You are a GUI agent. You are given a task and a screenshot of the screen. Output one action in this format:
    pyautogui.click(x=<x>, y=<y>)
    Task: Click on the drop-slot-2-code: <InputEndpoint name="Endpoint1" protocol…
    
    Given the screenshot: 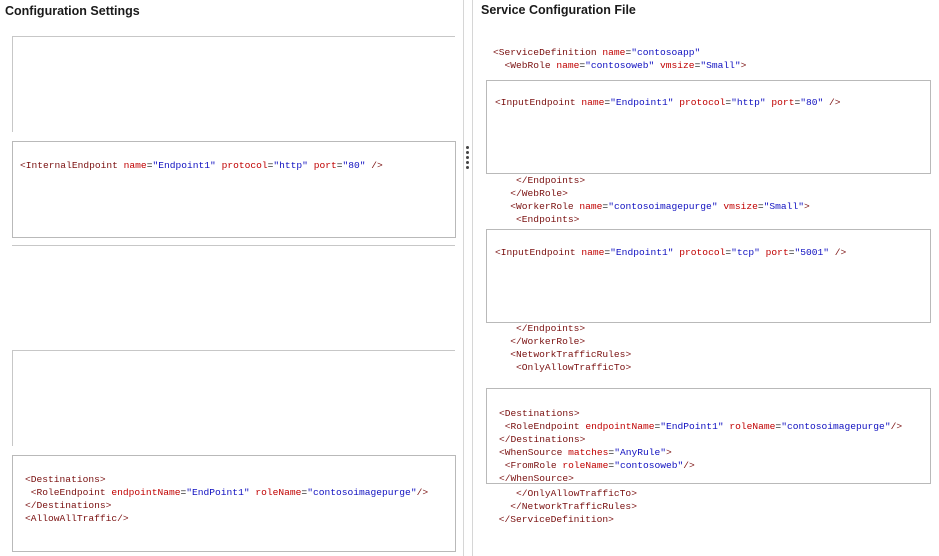 What is the action you would take?
    pyautogui.click(x=671, y=252)
    